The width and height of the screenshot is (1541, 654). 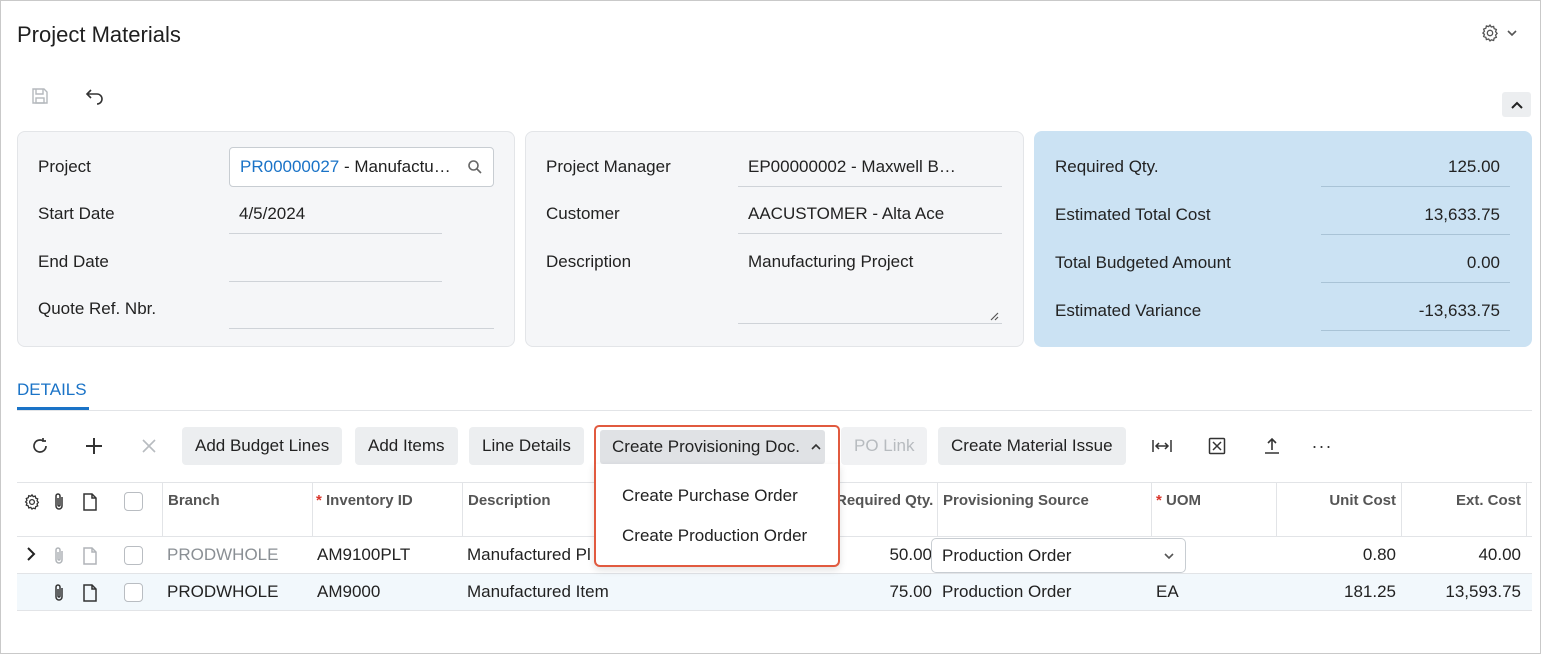 I want to click on col-header-required-qty: Required Qty., so click(x=884, y=500).